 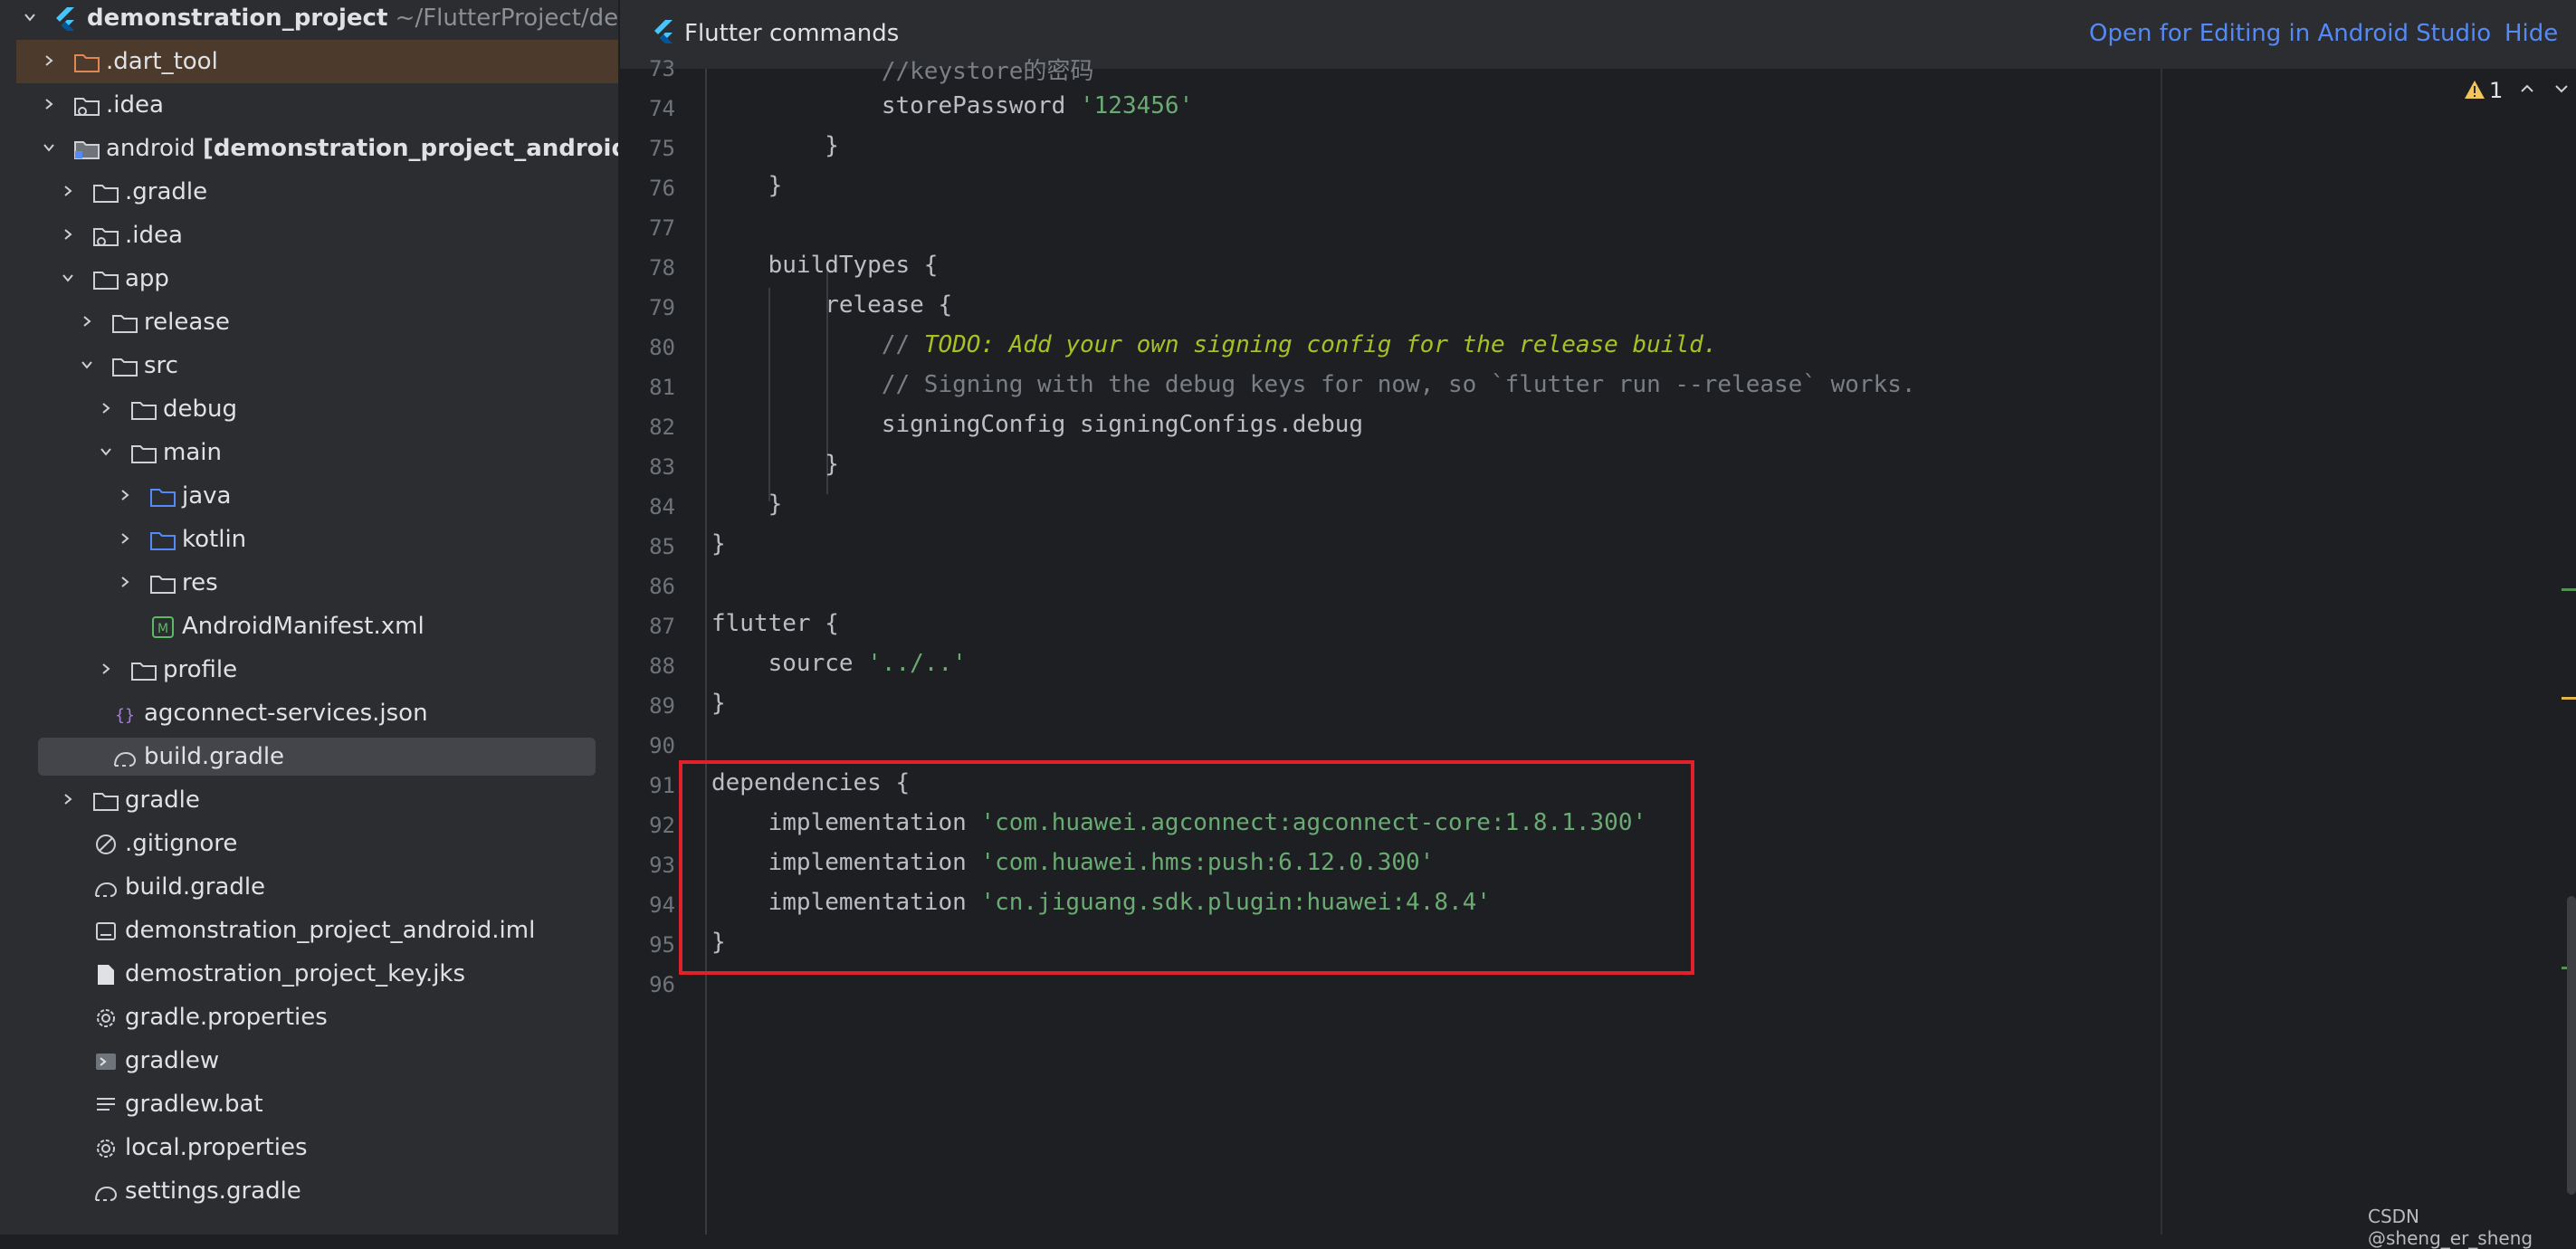 I want to click on previous-highlight-icon, so click(x=2527, y=88).